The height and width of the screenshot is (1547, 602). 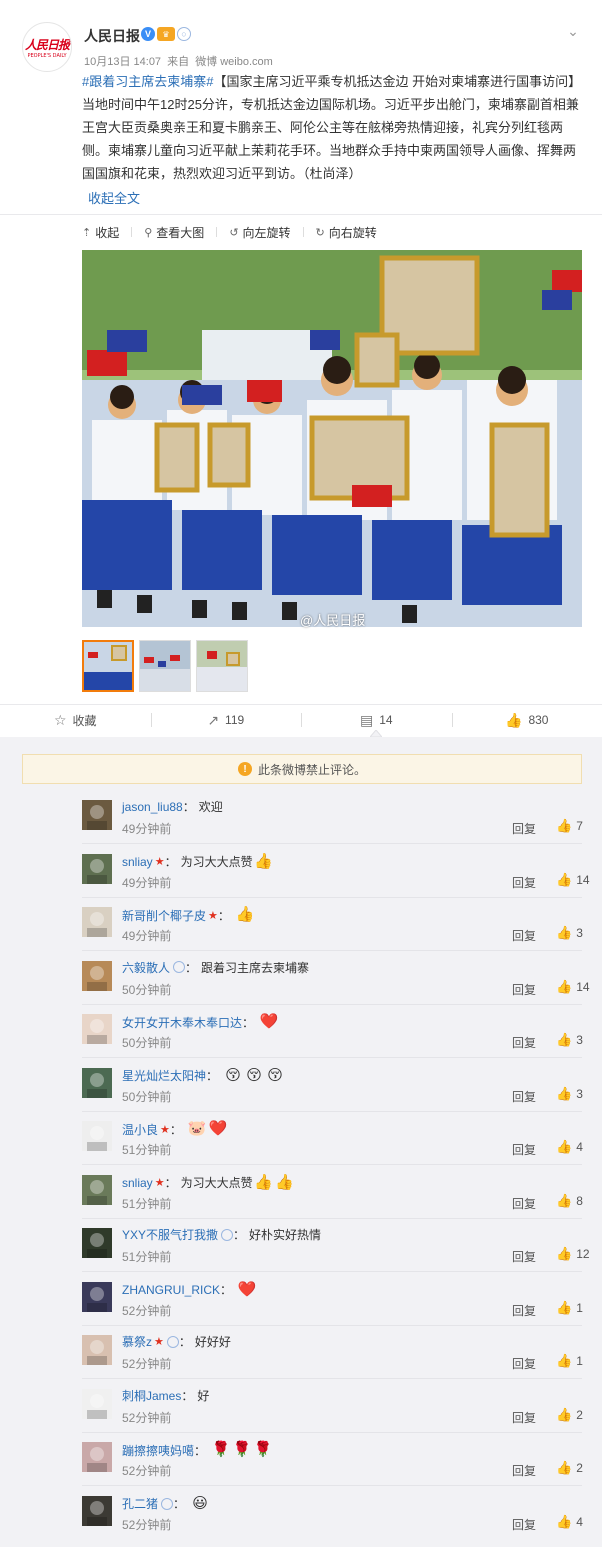 I want to click on commenter-name: 新哥削个椰子皮, so click(x=164, y=915).